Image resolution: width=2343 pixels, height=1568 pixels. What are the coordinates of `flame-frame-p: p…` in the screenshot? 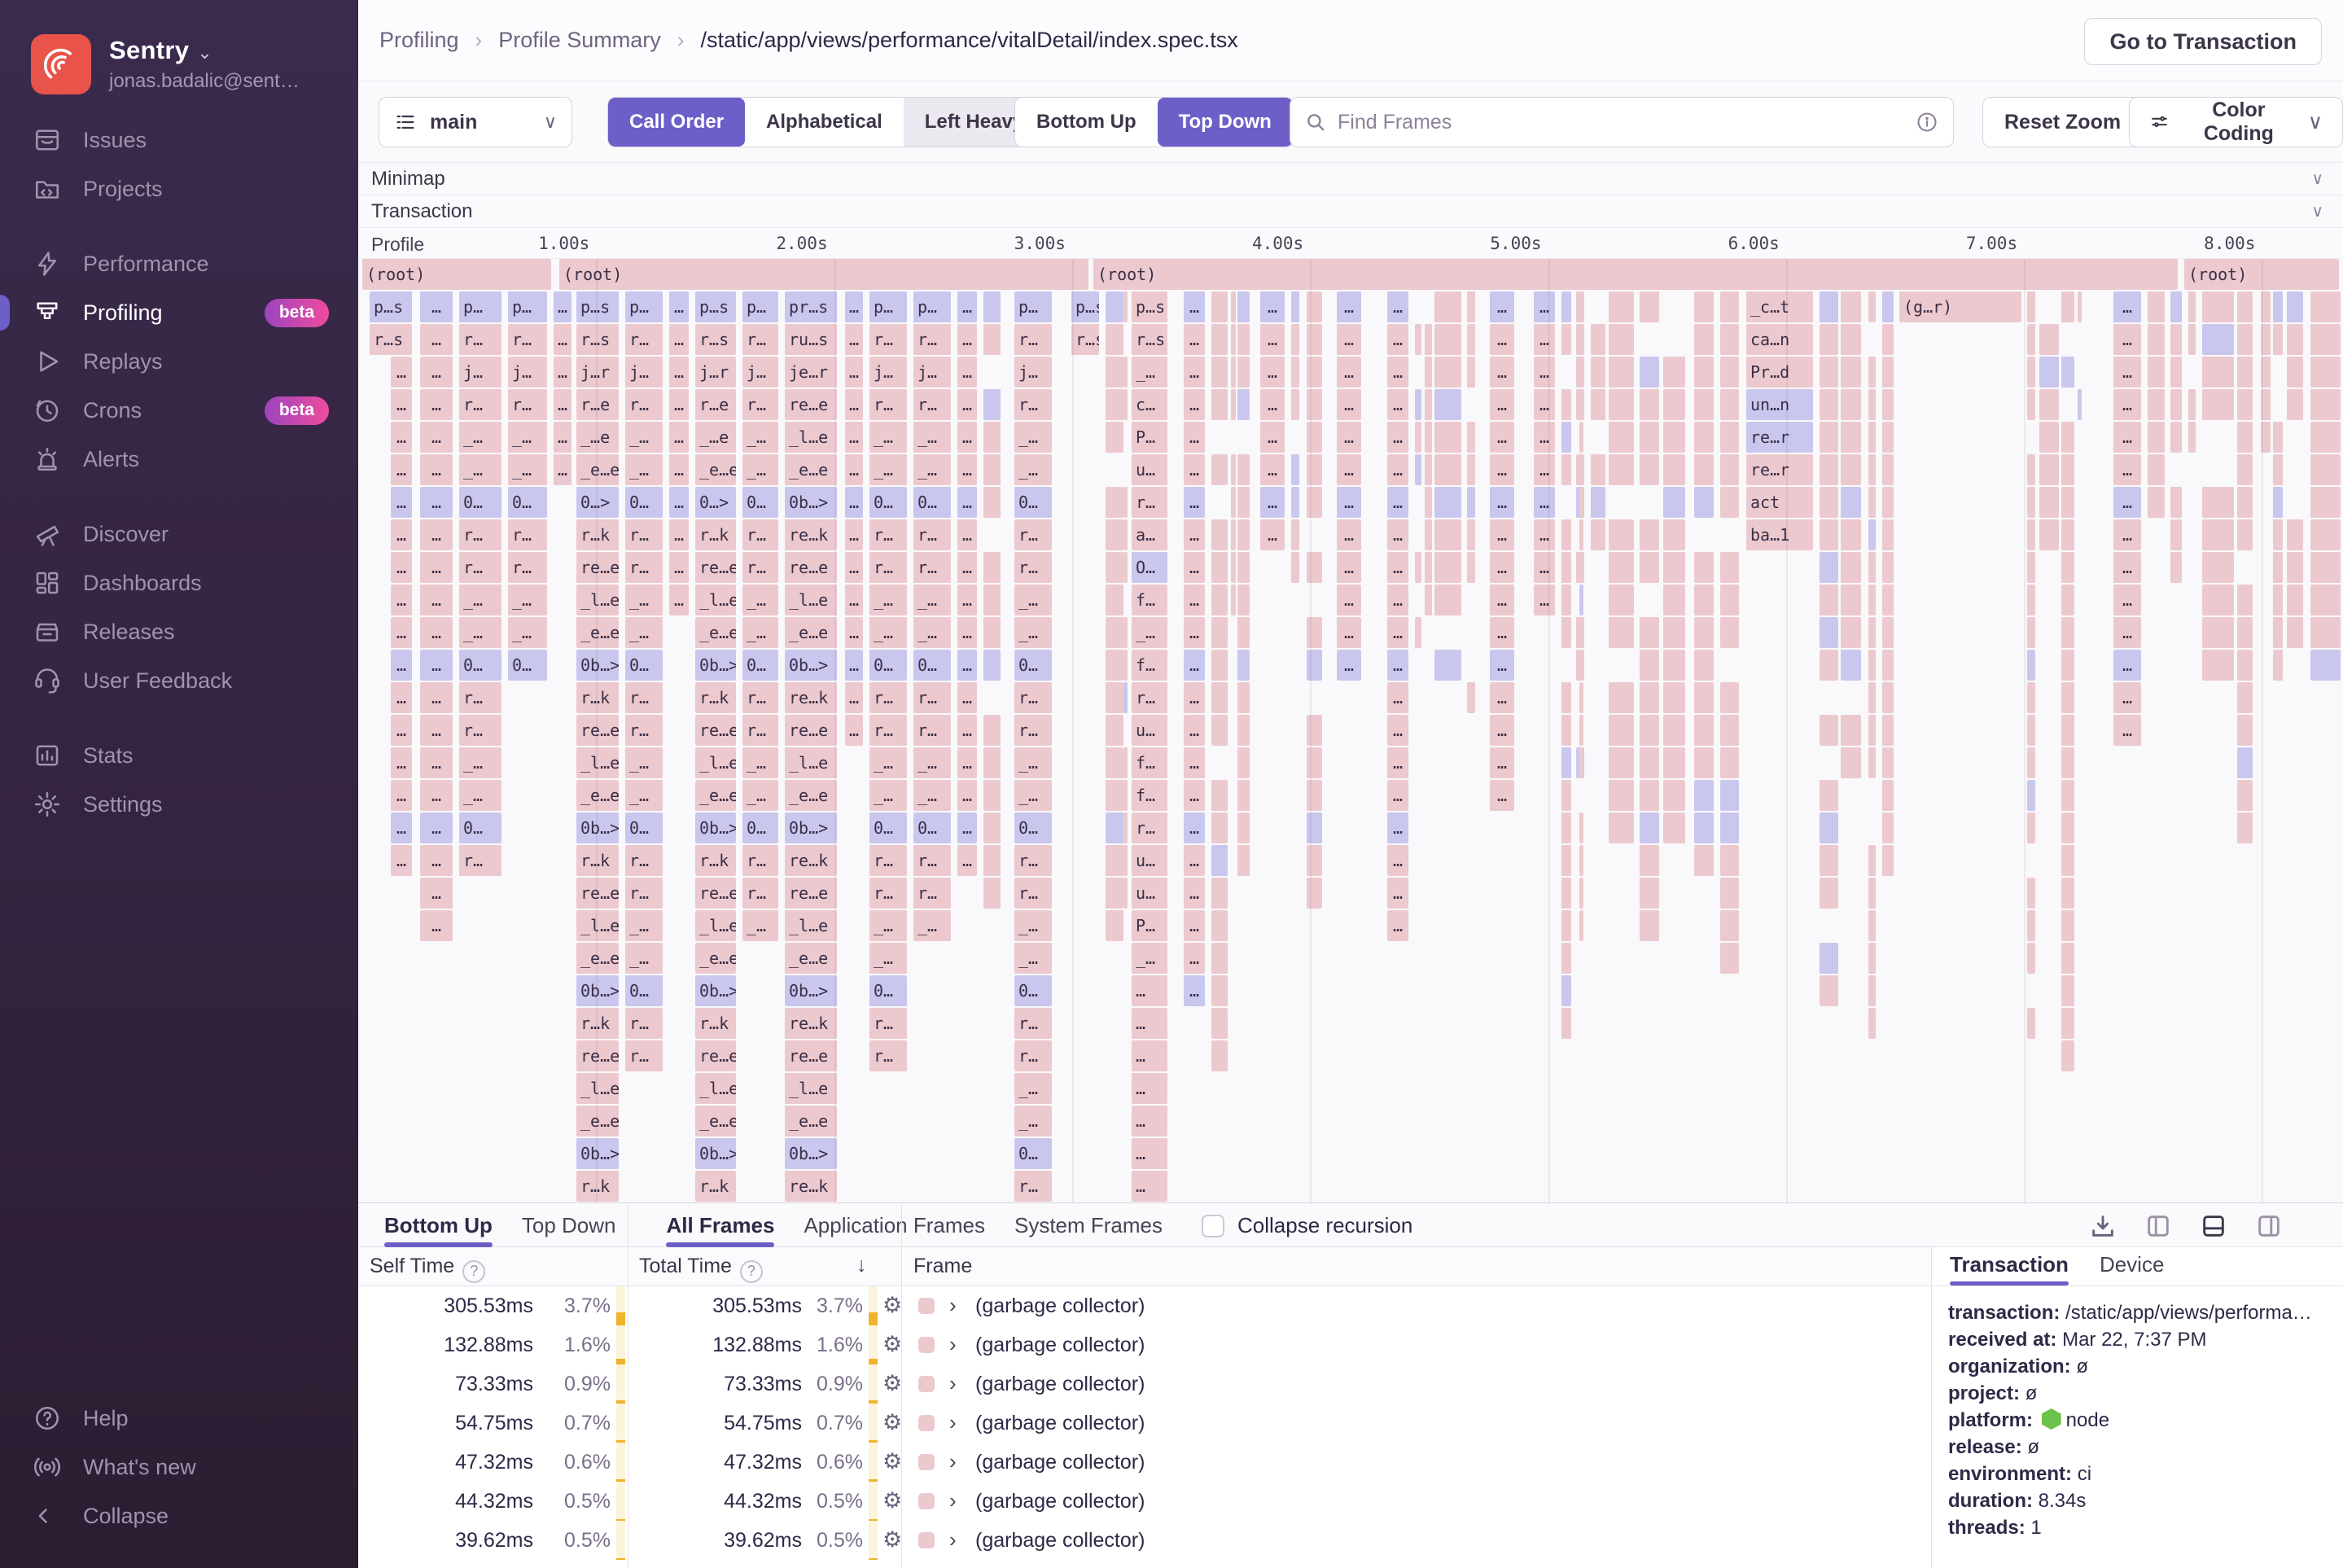 It's located at (527, 306).